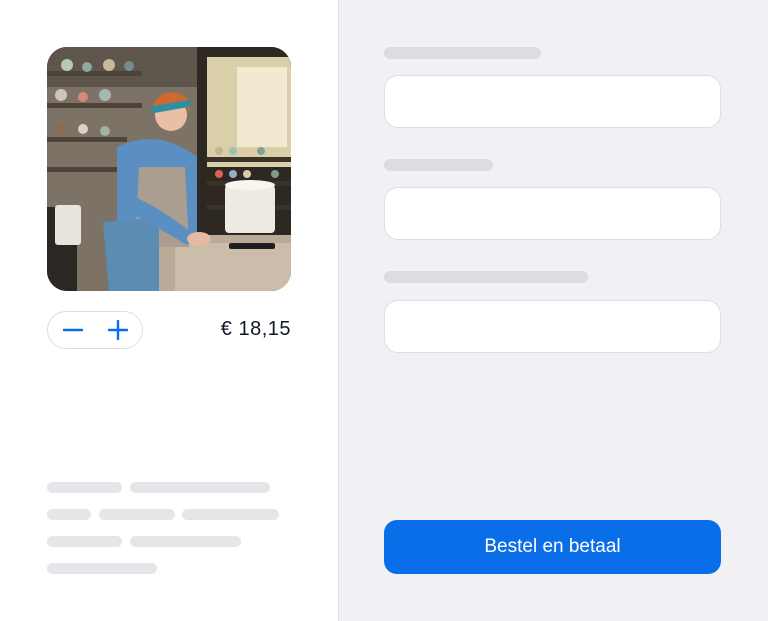 This screenshot has height=621, width=768. I want to click on product-image, so click(169, 169).